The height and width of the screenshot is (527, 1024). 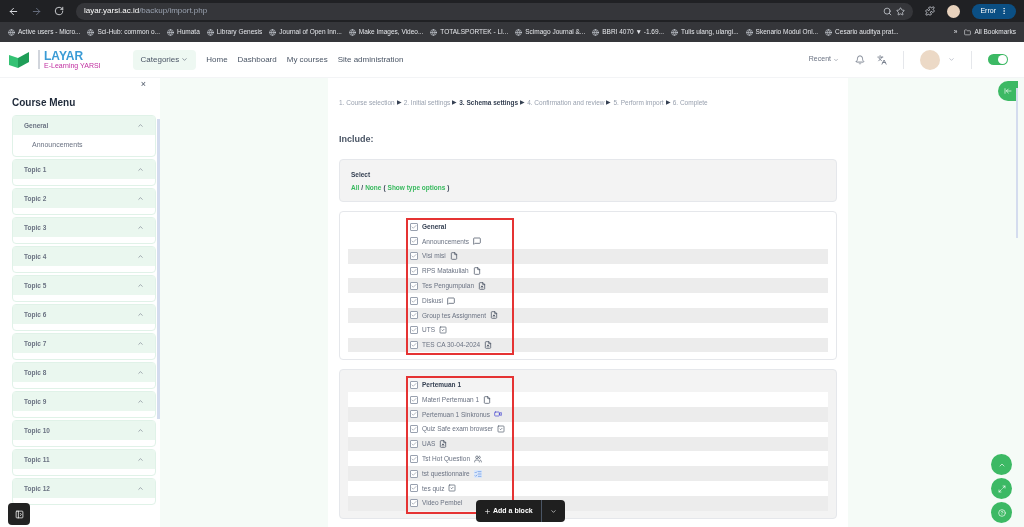 I want to click on mode-toggle, so click(x=998, y=59).